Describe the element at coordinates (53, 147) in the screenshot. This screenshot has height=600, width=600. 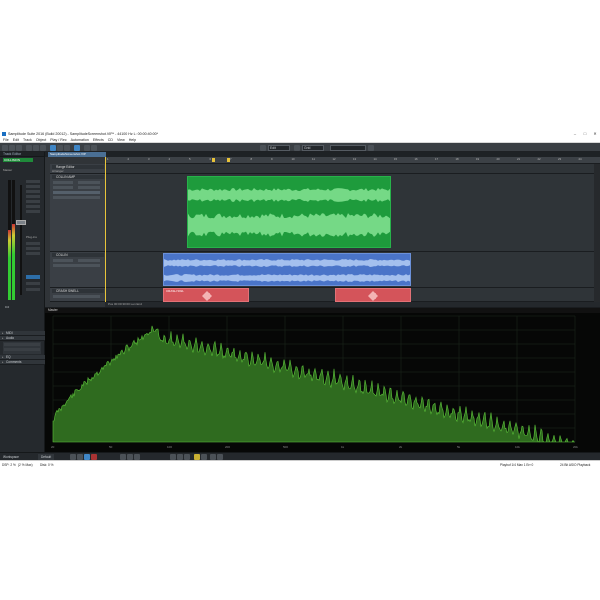
I see `pointer-tool-icon` at that location.